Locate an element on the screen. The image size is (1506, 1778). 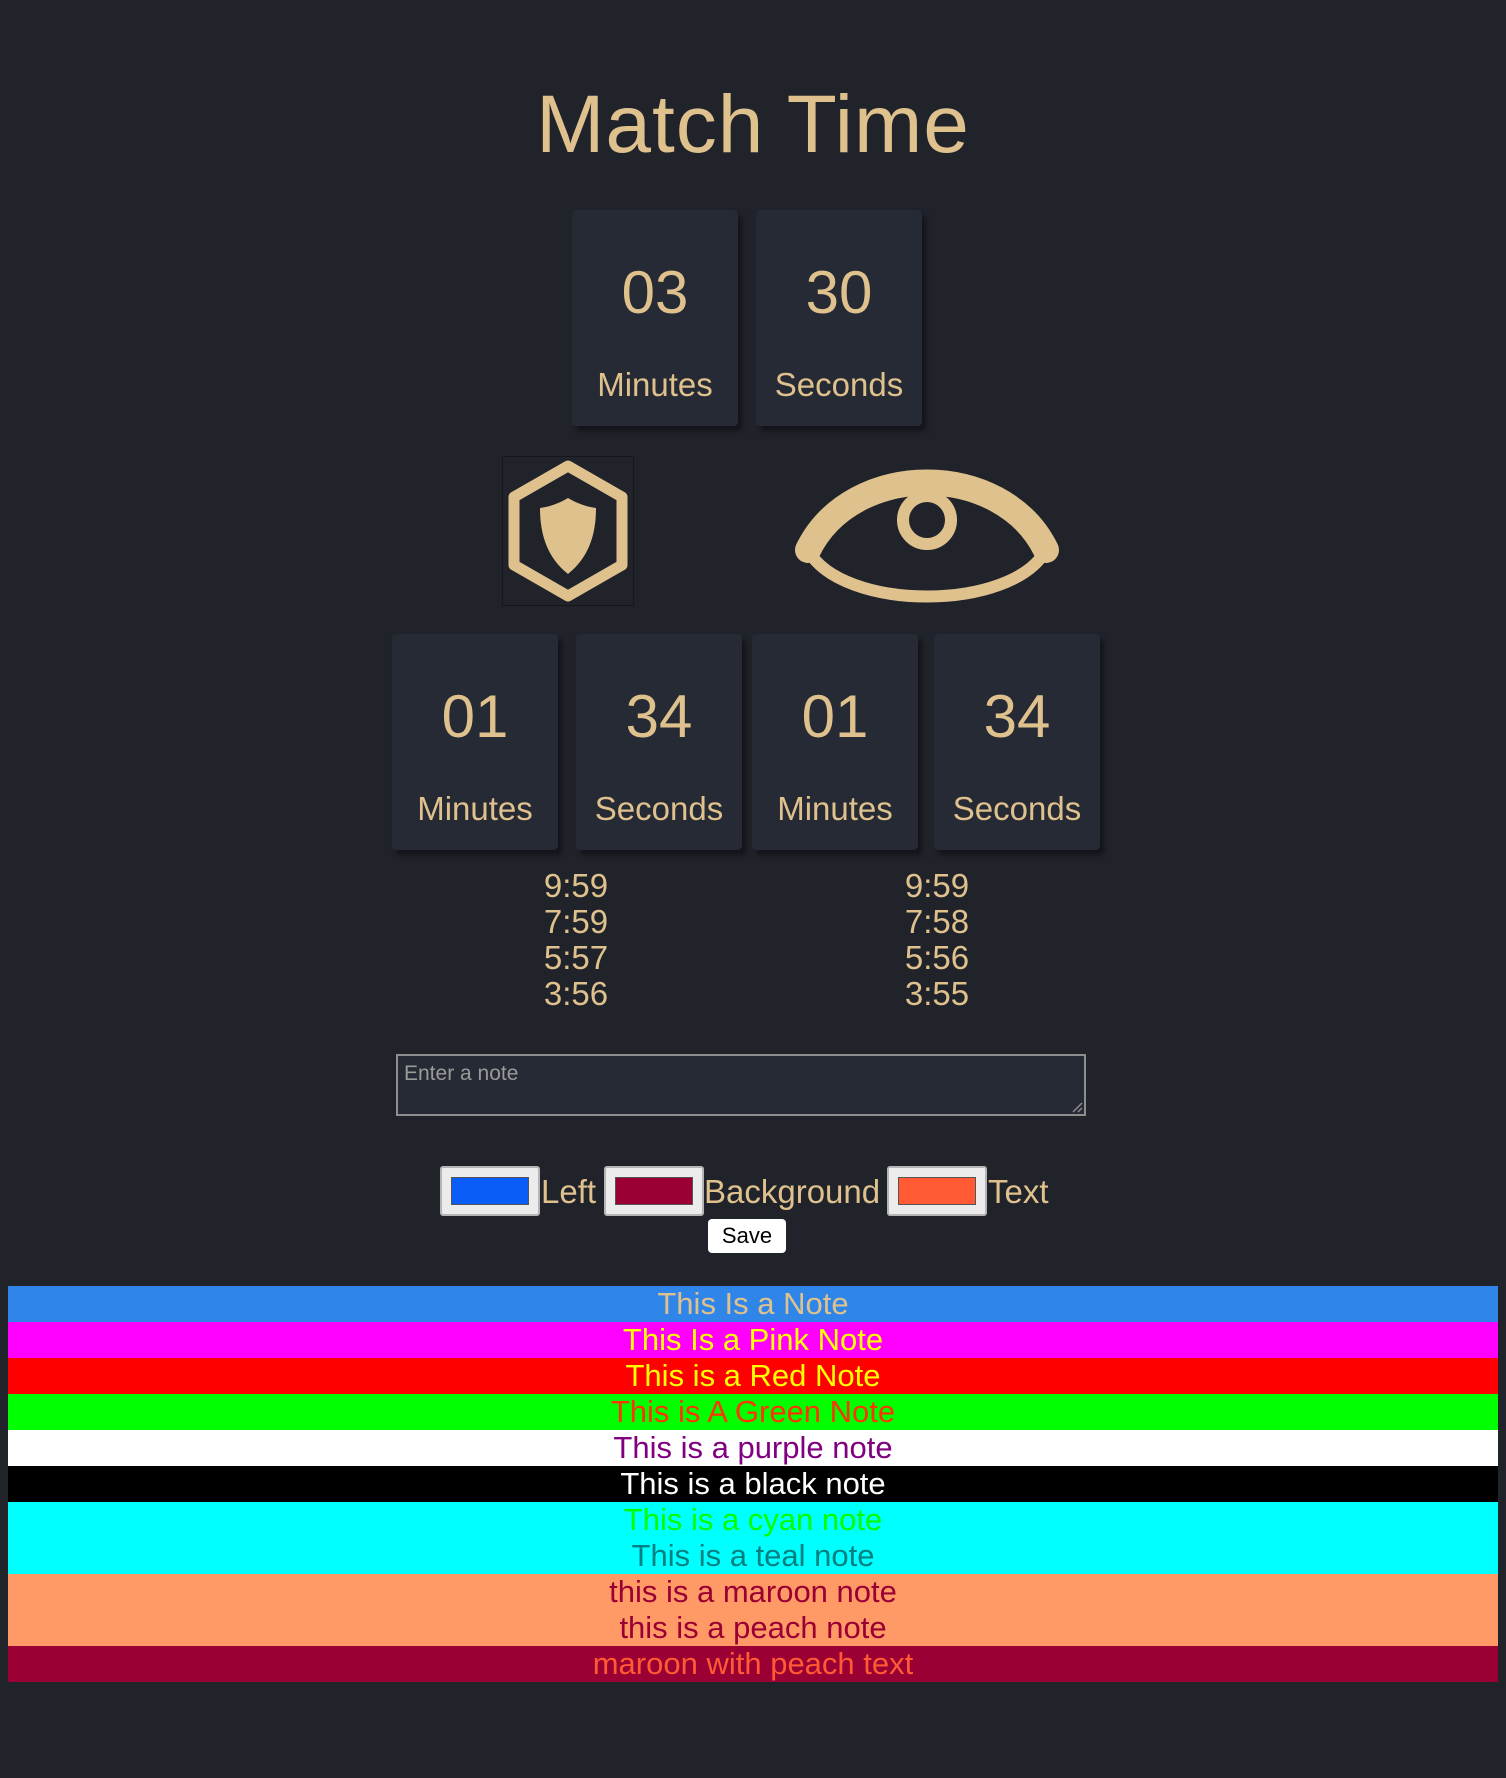
left-time-entry: 3:56 is located at coordinates (576, 993).